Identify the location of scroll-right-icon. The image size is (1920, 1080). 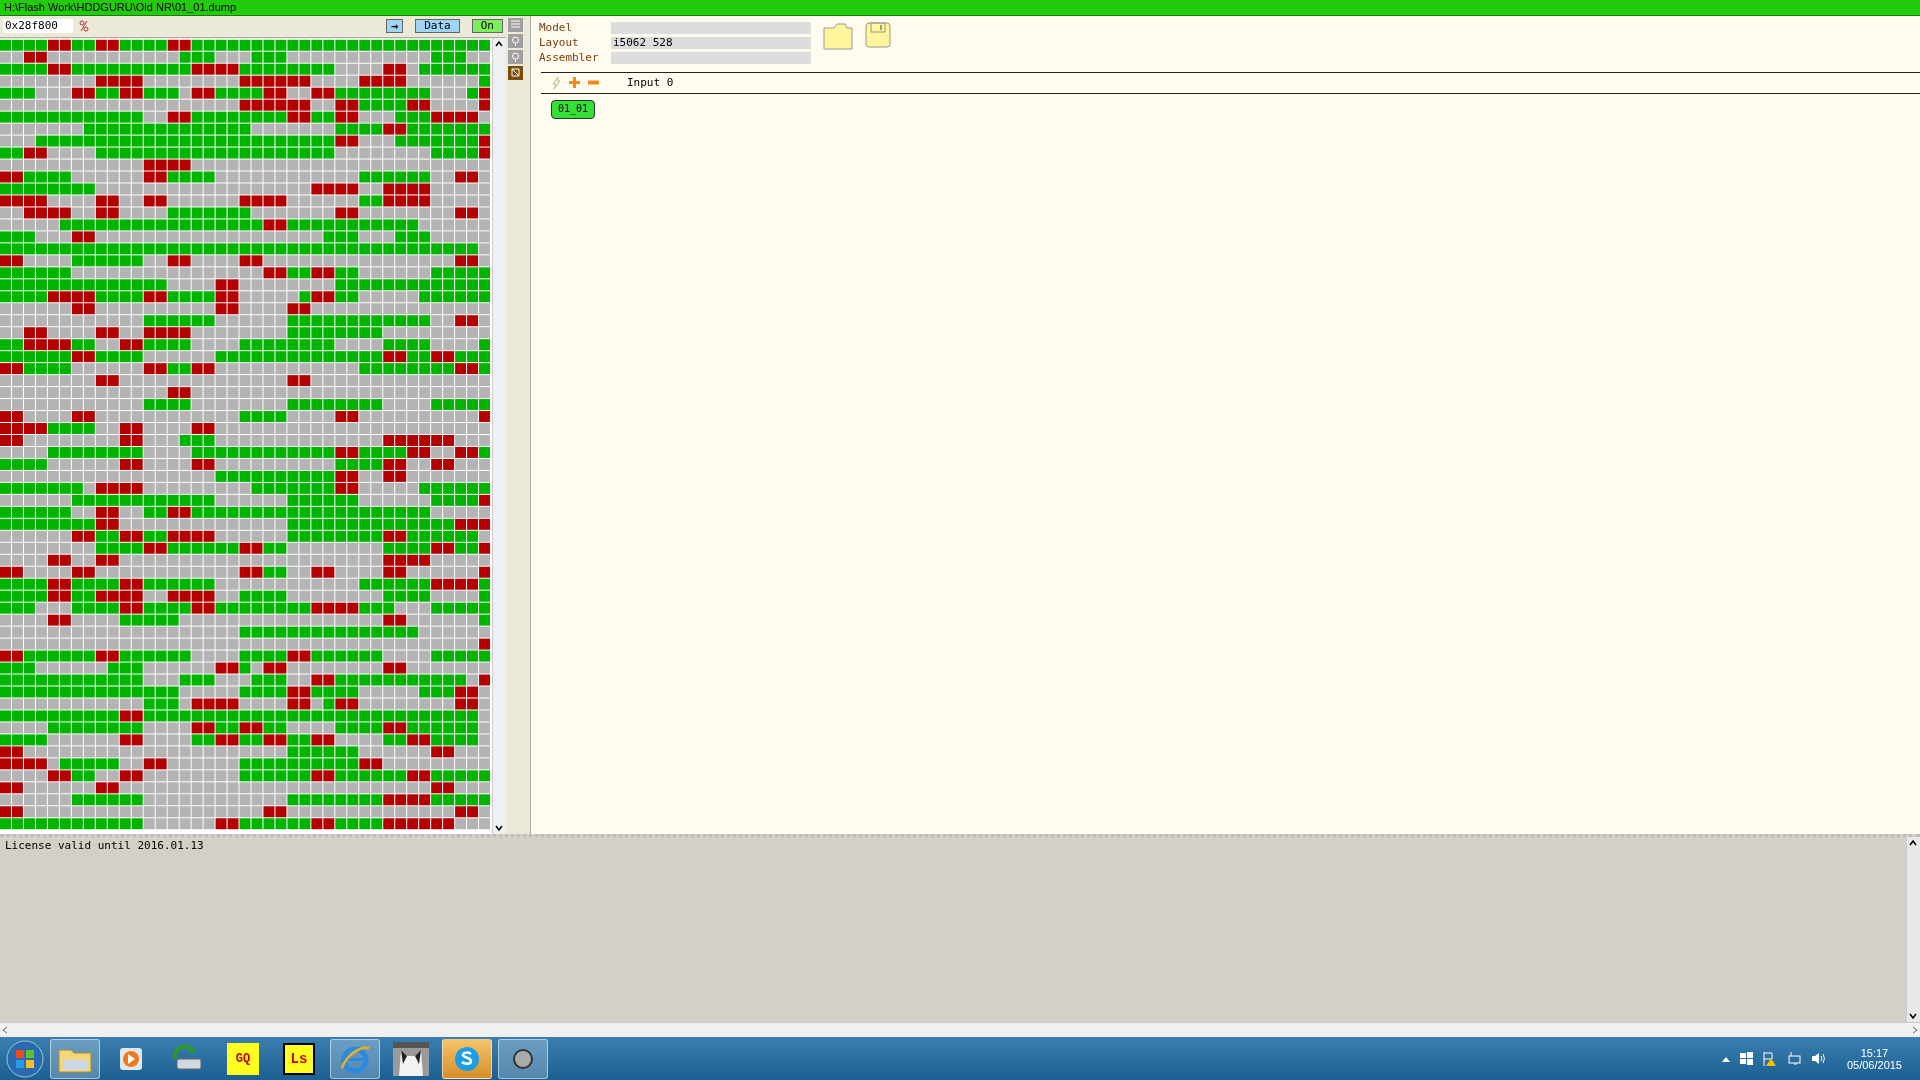
(1915, 1030).